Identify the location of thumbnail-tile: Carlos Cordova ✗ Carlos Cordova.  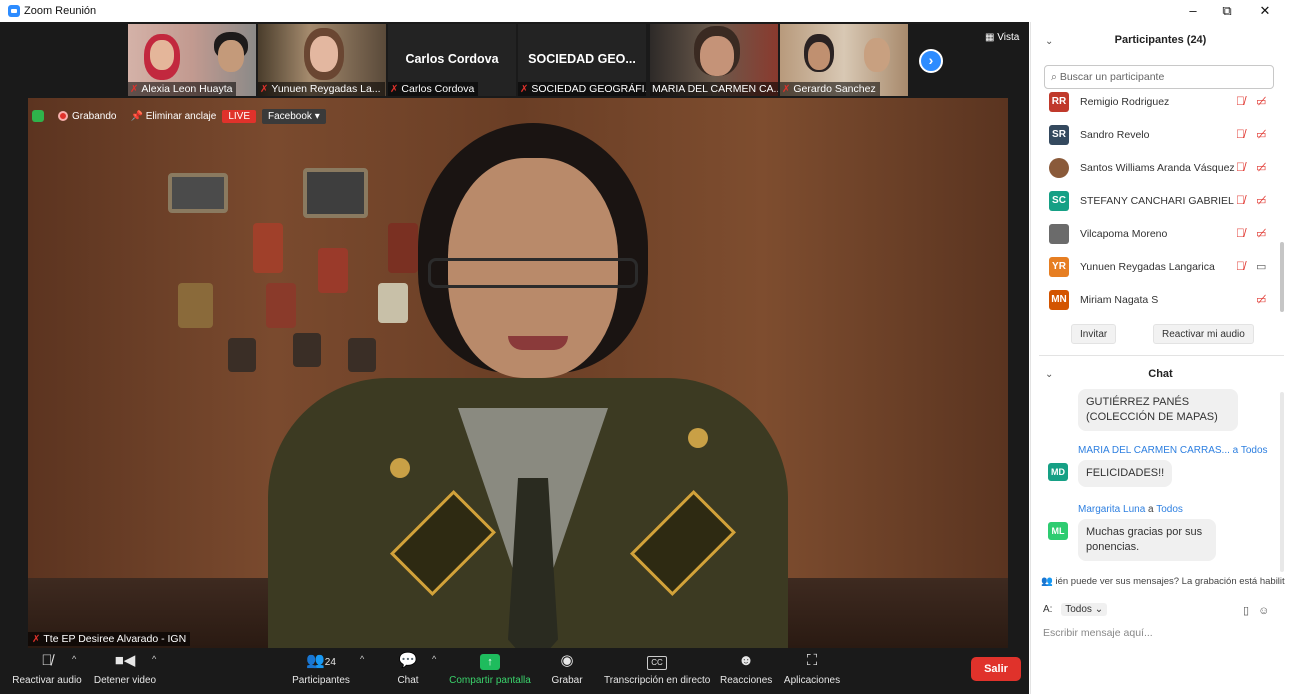
(452, 60).